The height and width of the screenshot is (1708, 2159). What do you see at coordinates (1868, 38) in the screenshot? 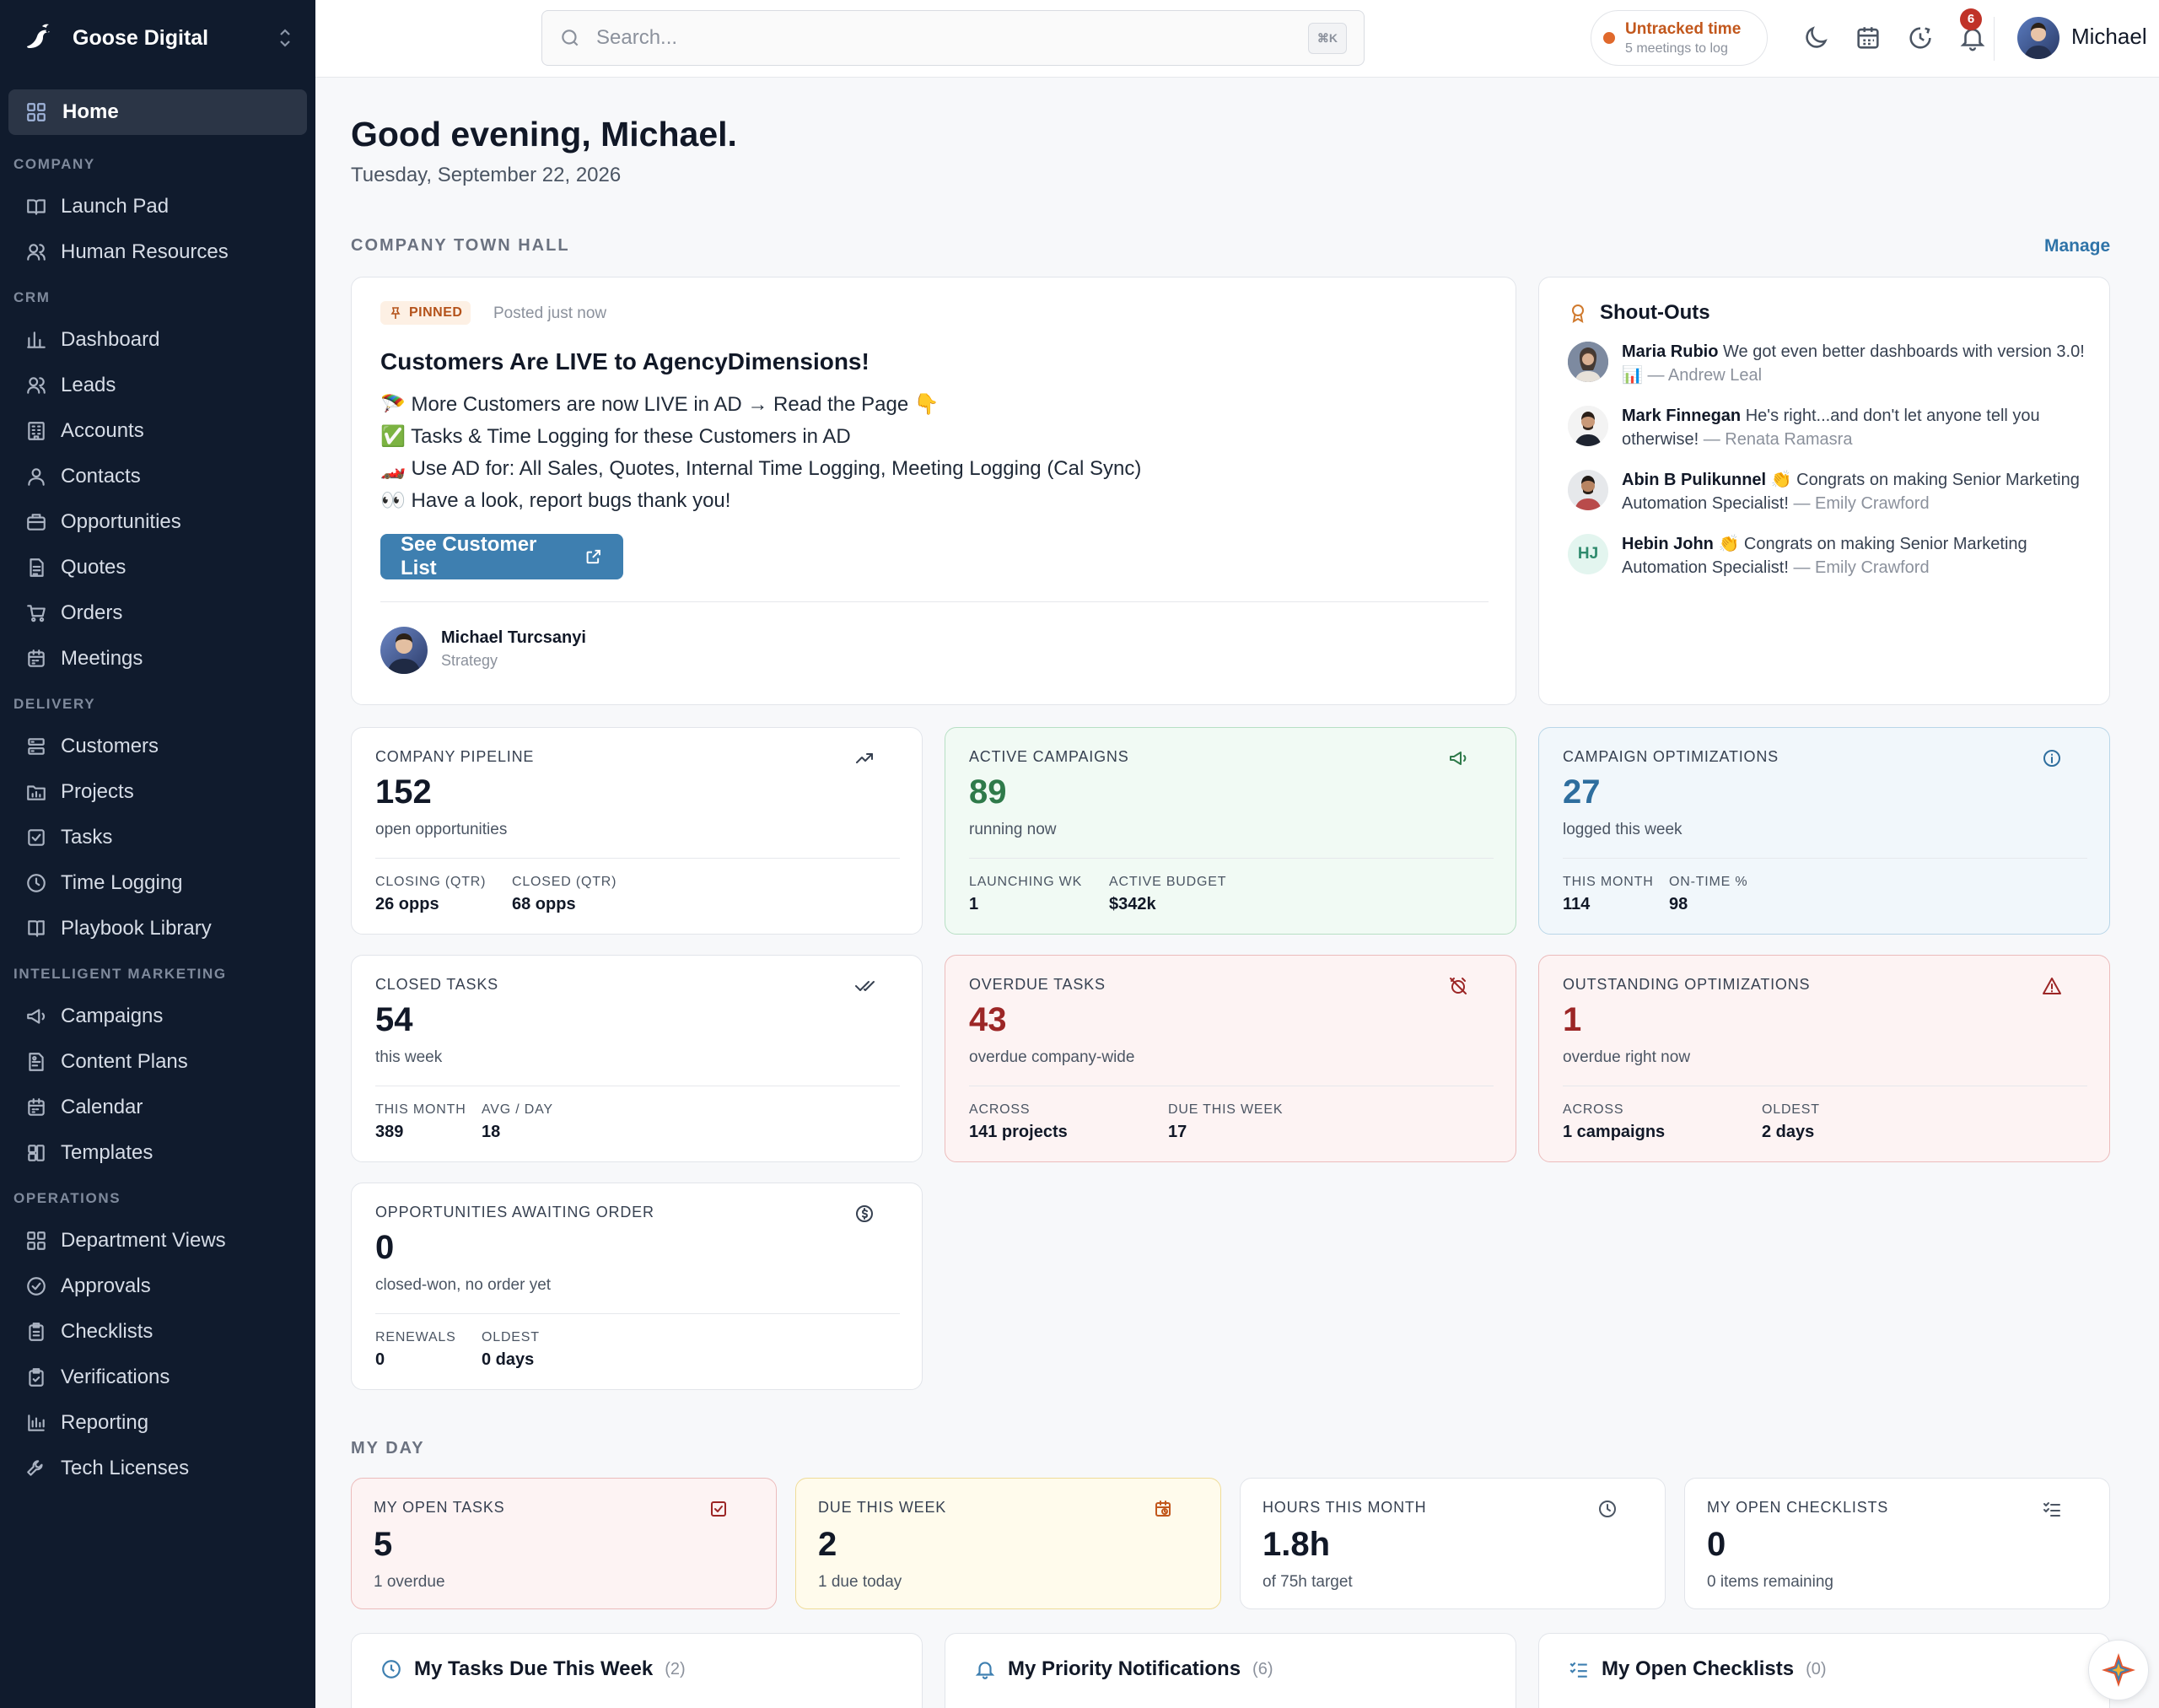
I see `calendar-icon` at bounding box center [1868, 38].